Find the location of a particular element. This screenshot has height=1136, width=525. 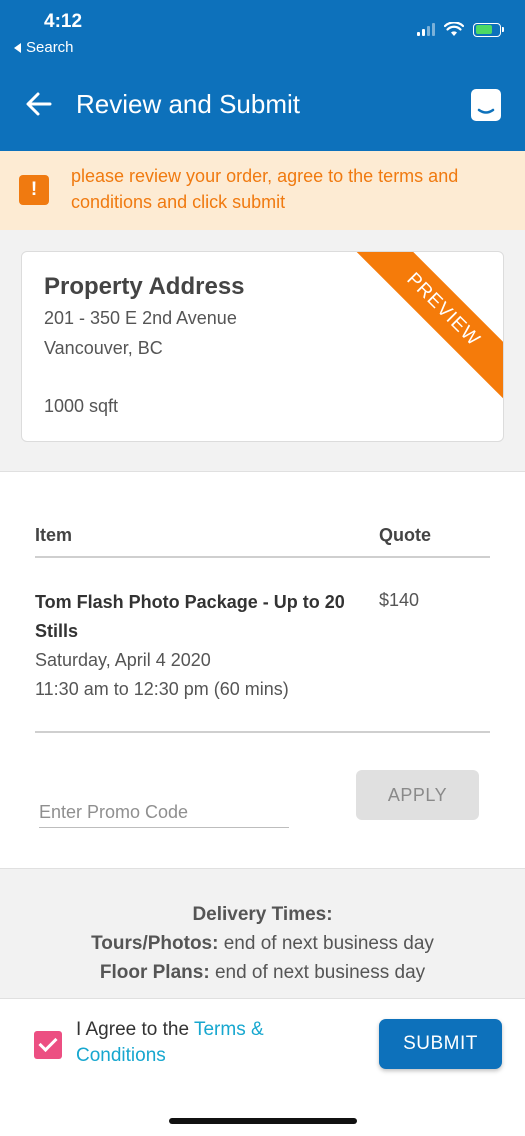

chat-icon is located at coordinates (486, 111).